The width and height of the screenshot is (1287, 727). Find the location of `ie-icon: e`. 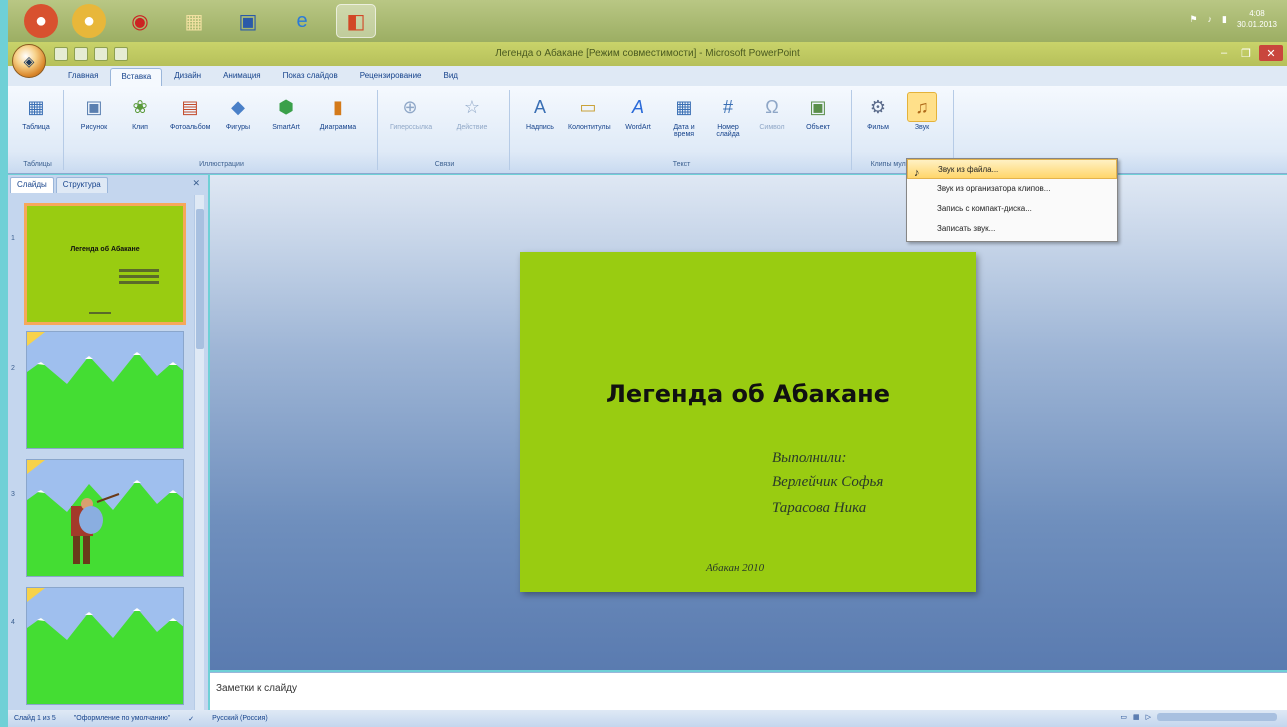

ie-icon: e is located at coordinates (302, 21).